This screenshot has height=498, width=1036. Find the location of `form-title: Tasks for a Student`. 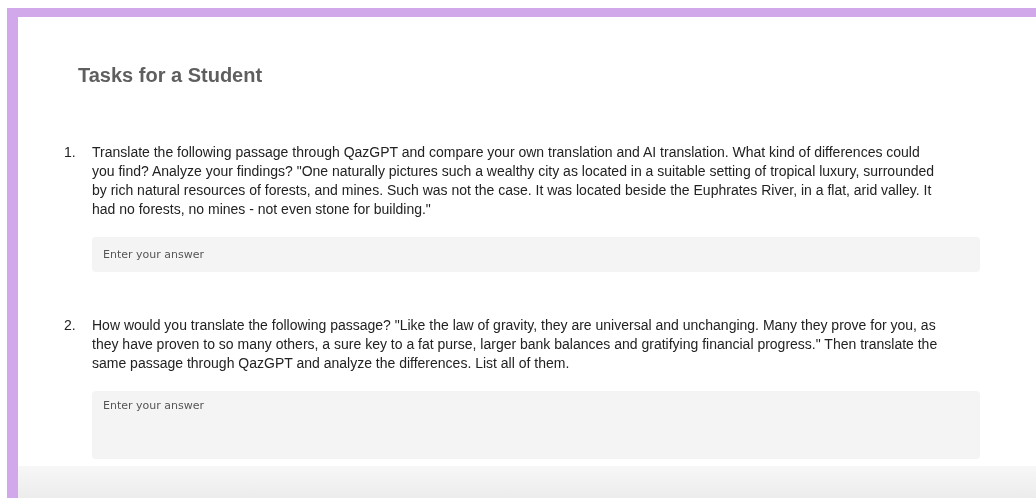

form-title: Tasks for a Student is located at coordinates (171, 75).